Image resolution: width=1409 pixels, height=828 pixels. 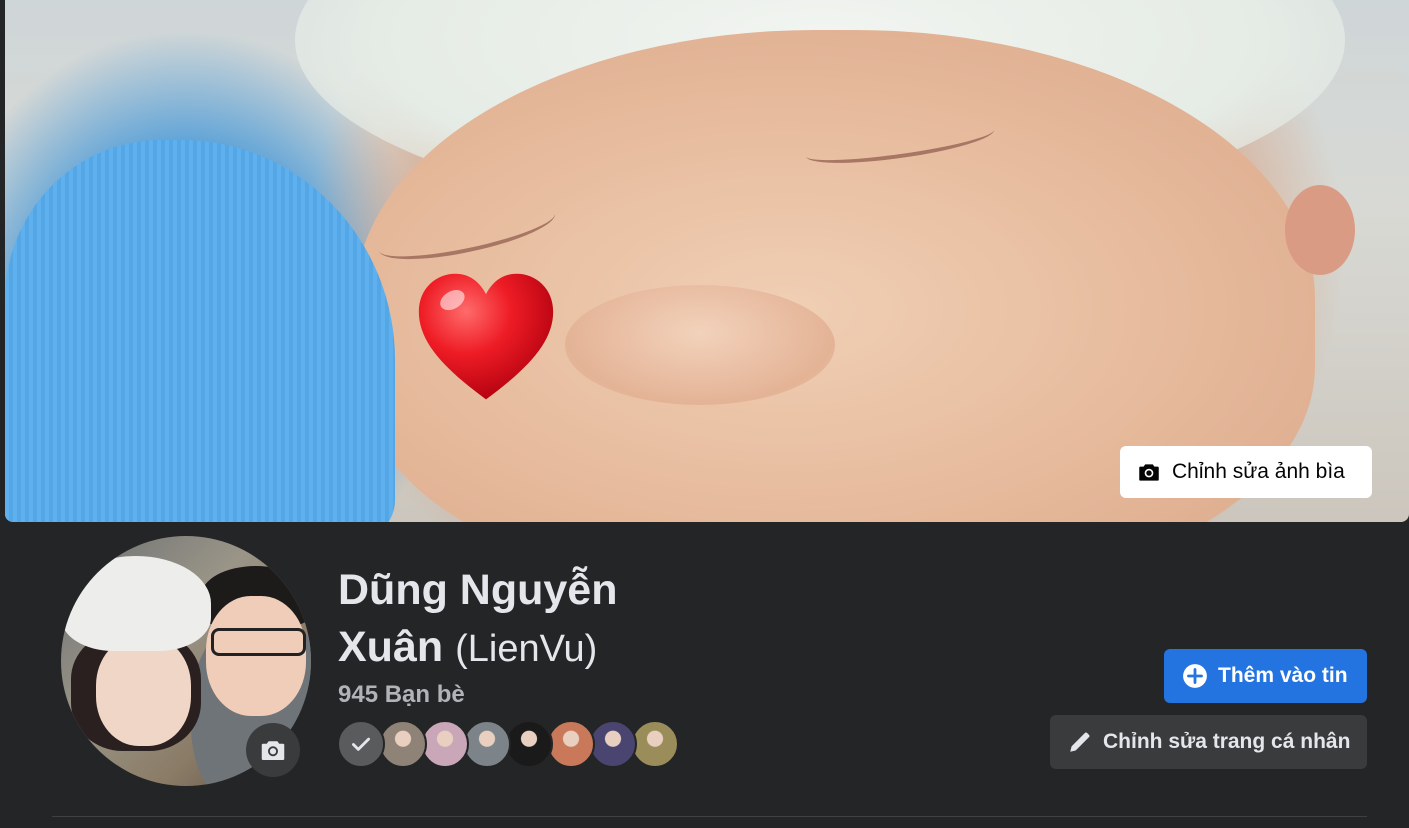 I want to click on add-to-story-button: Thêm vào tin, so click(x=1265, y=676).